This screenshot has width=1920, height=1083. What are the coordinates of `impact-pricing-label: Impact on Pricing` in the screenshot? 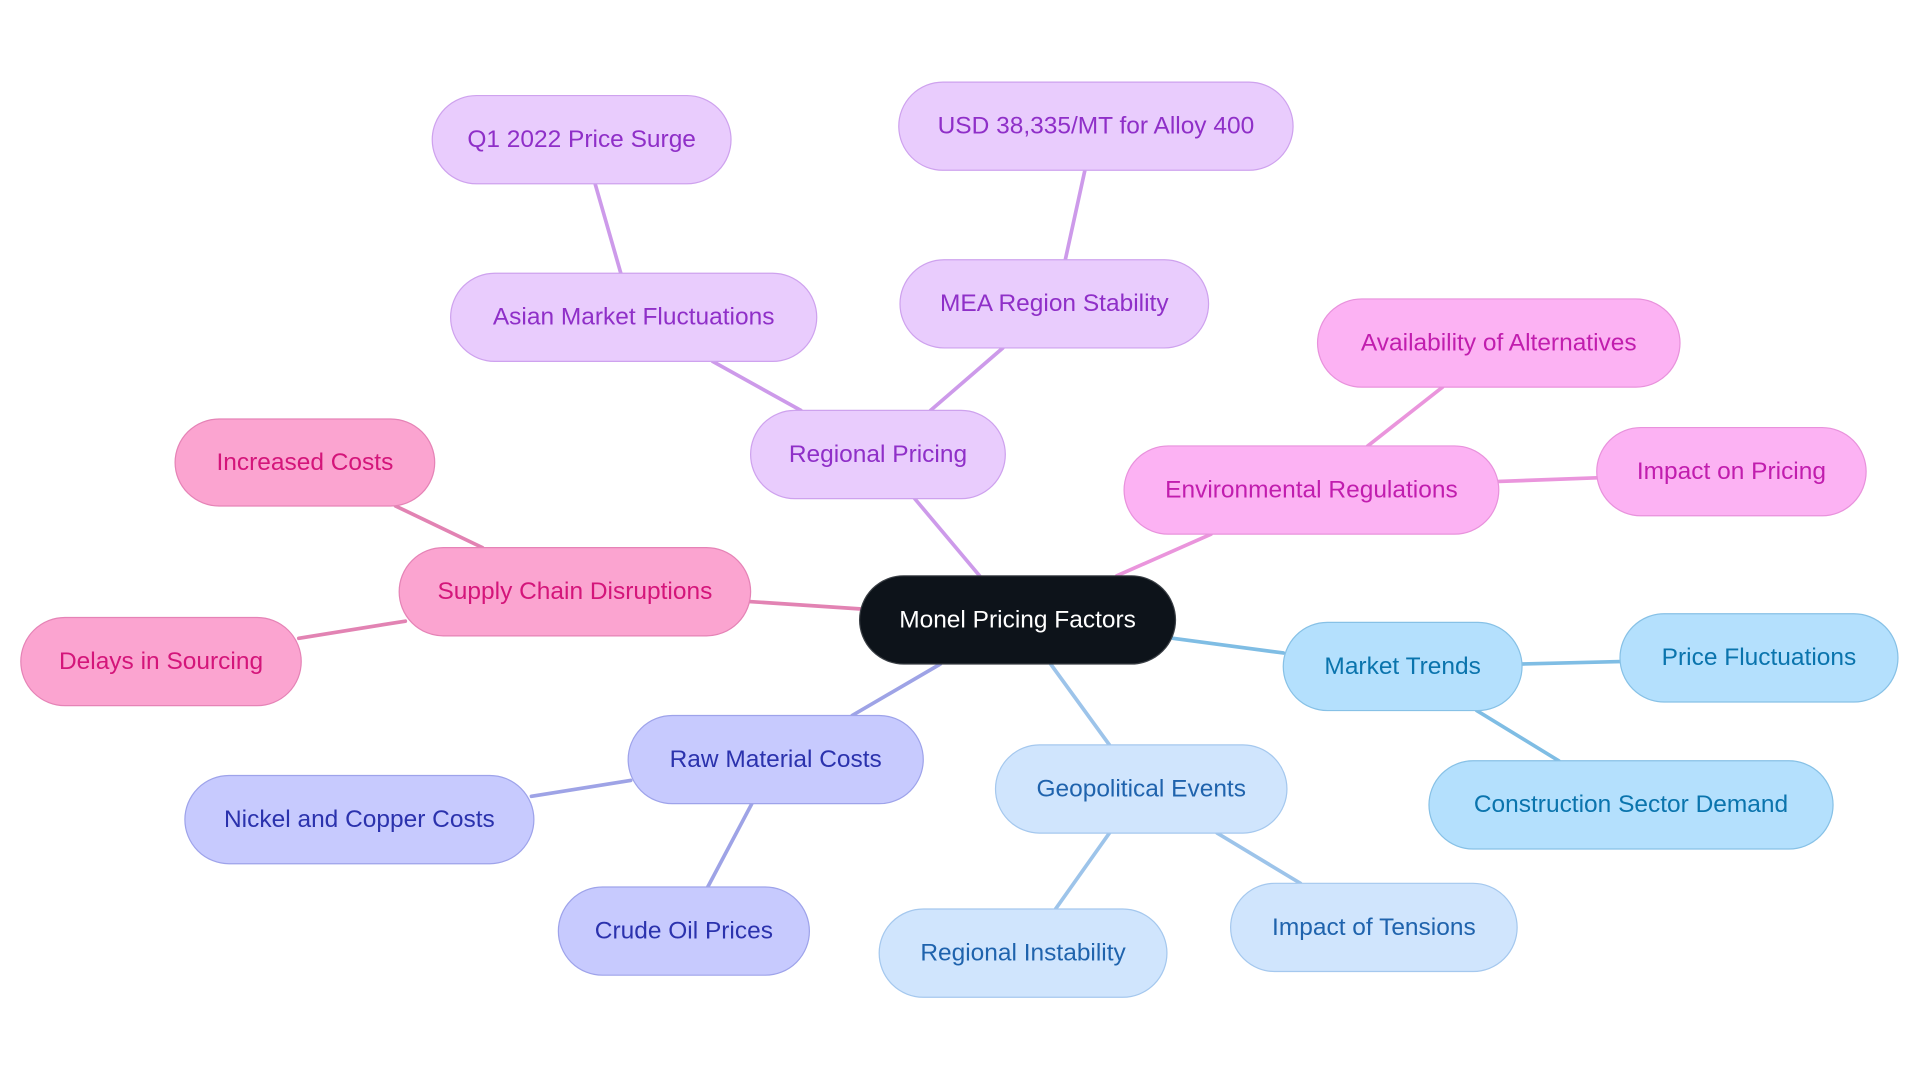 It's located at (1731, 471).